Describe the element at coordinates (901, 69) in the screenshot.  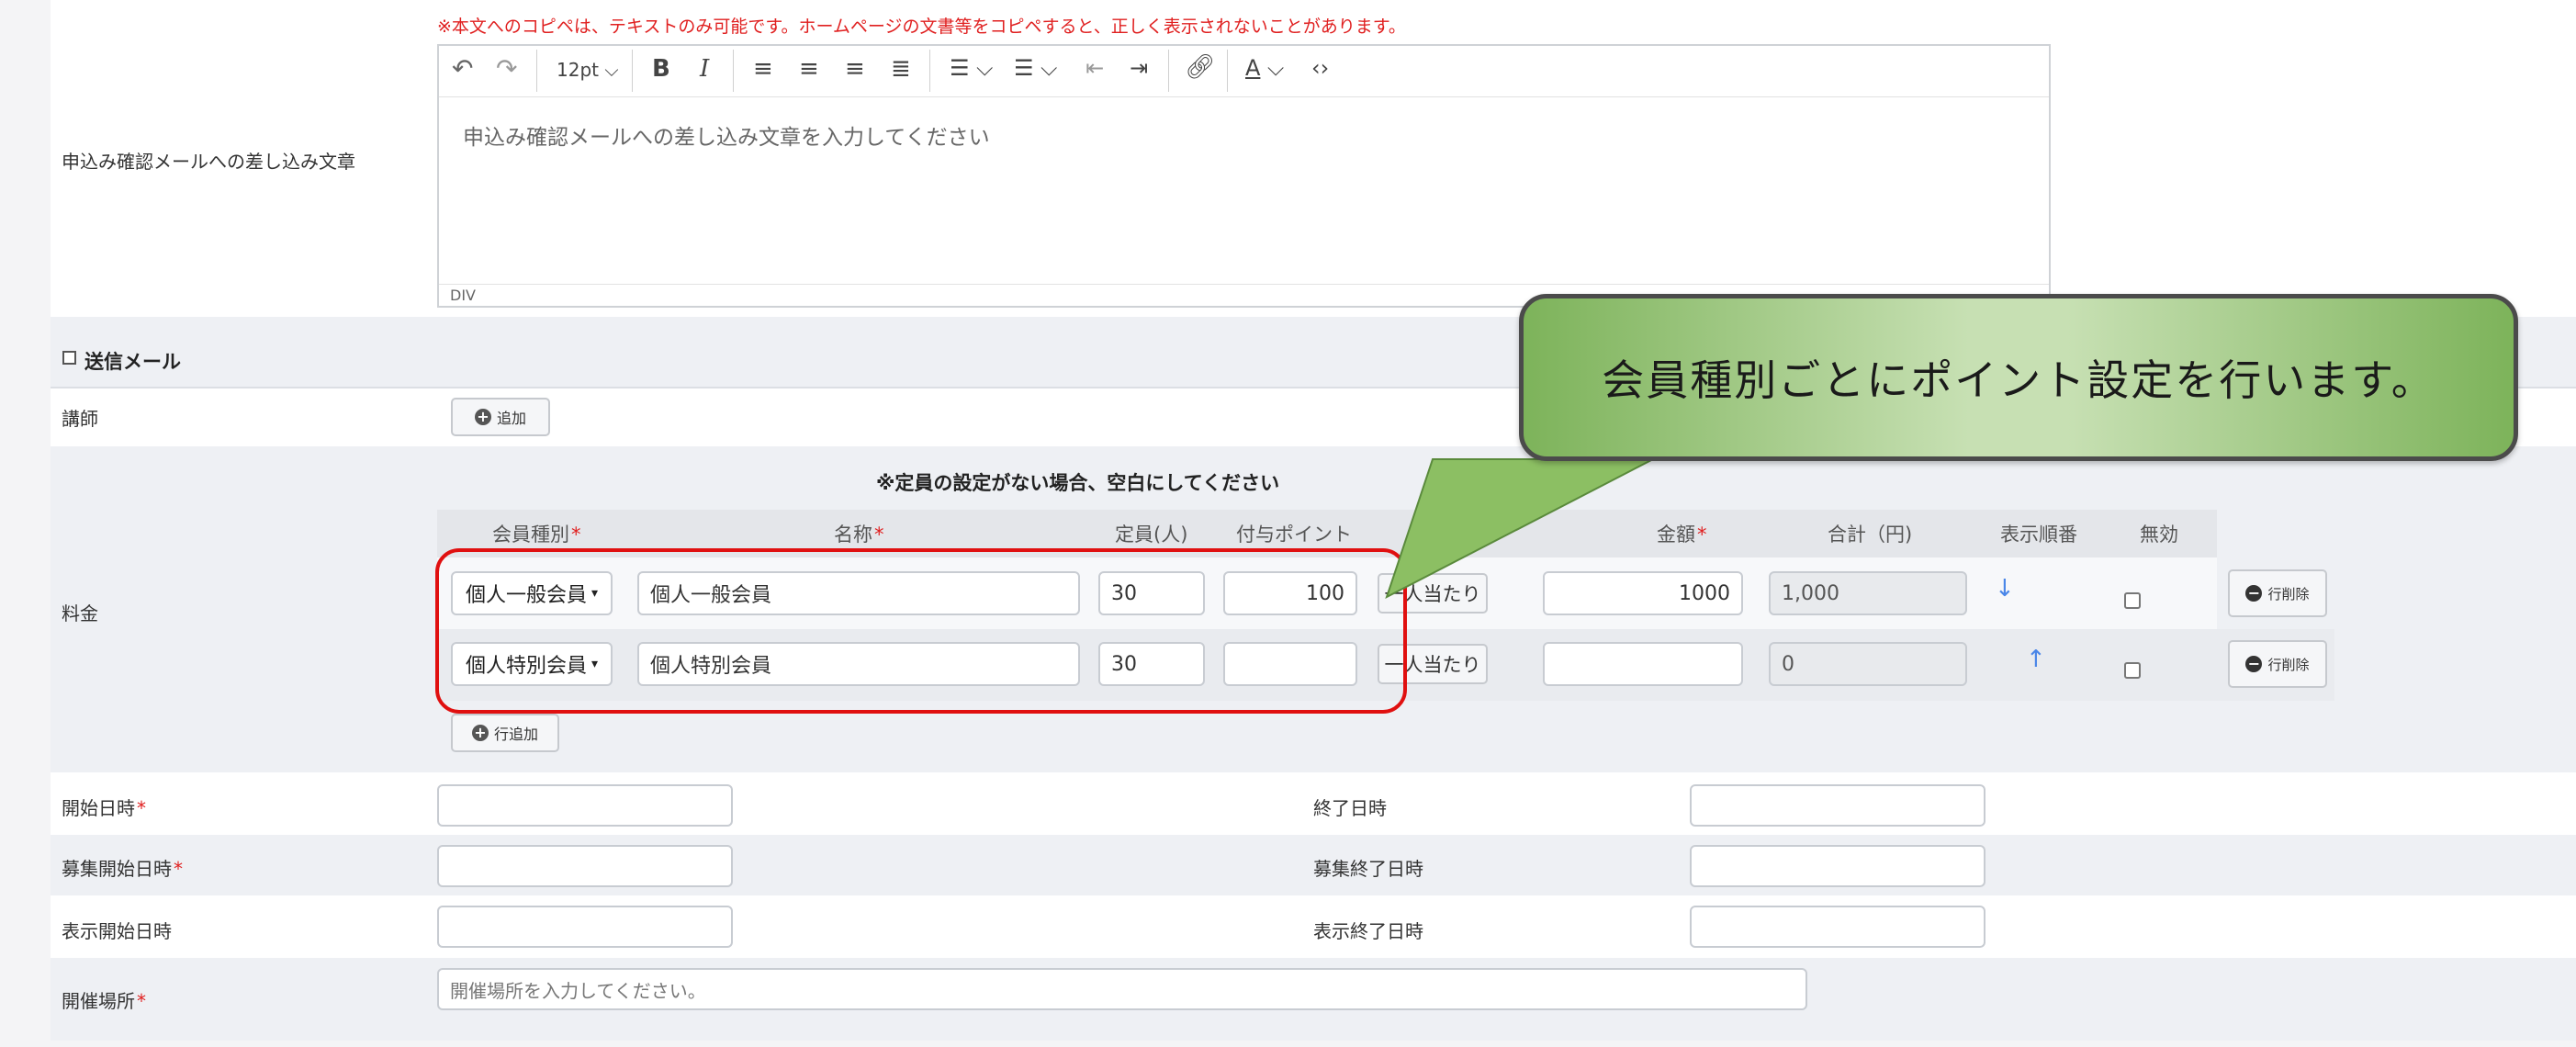
I see `align-justify-icon: ≣` at that location.